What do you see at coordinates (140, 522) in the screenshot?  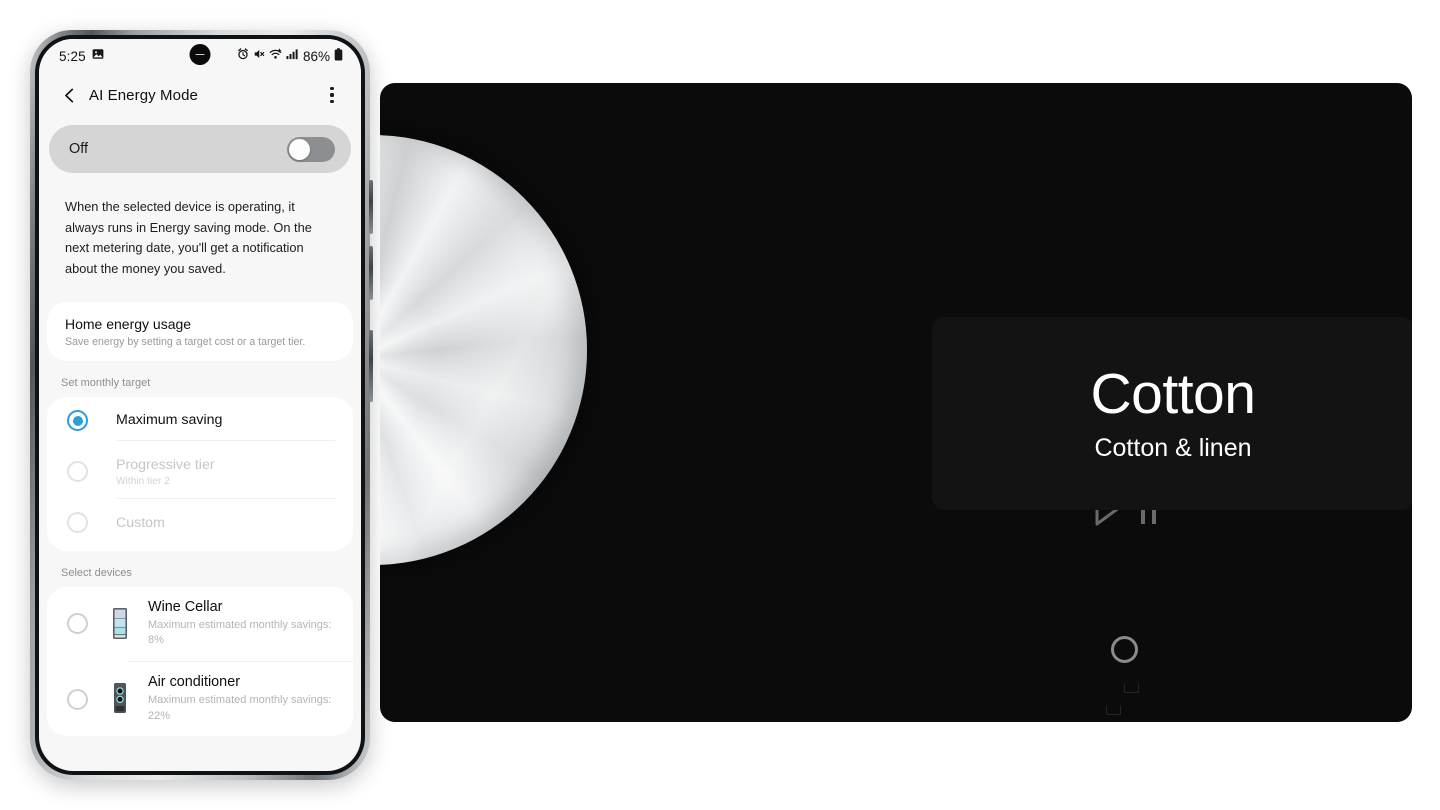 I see `option-label: Custom` at bounding box center [140, 522].